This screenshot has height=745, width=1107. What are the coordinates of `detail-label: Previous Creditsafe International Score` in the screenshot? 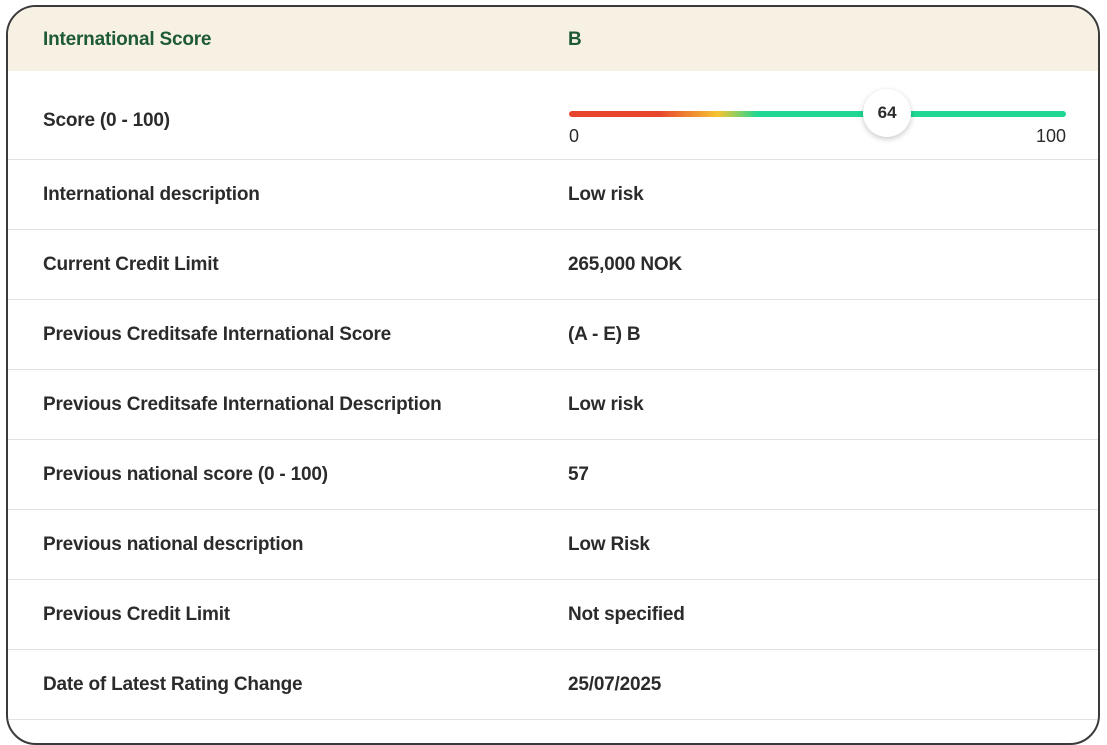 It's located at (217, 334).